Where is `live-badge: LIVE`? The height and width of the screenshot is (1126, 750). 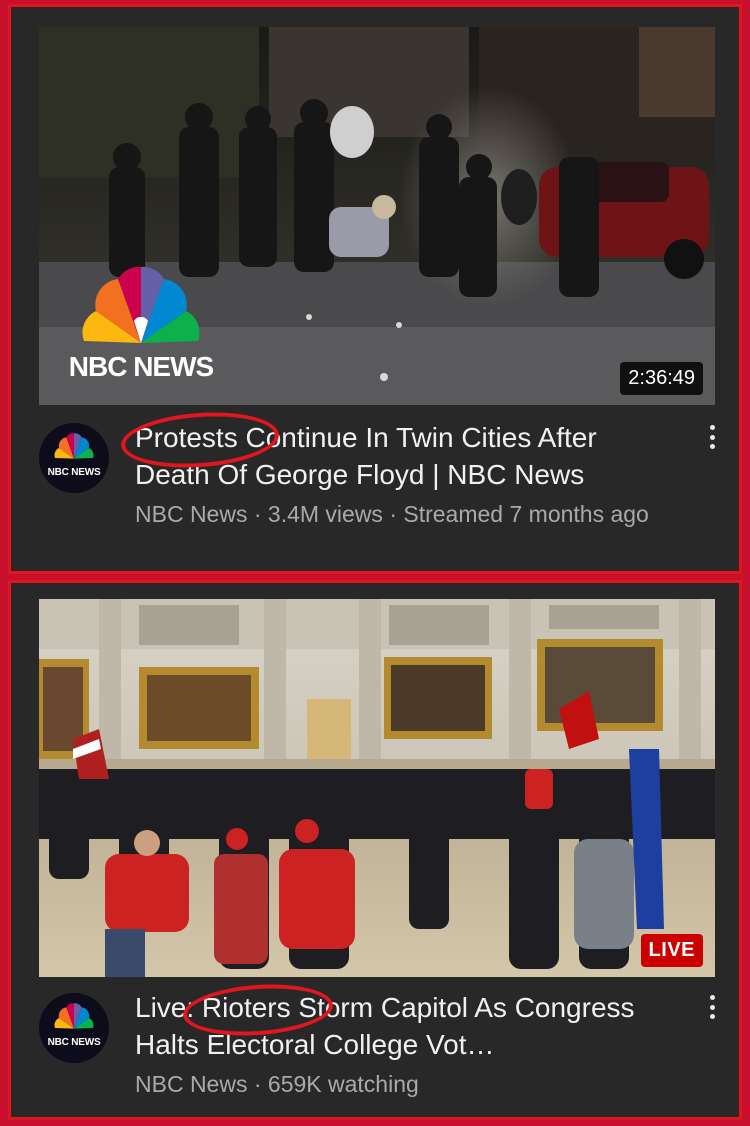 live-badge: LIVE is located at coordinates (671, 950).